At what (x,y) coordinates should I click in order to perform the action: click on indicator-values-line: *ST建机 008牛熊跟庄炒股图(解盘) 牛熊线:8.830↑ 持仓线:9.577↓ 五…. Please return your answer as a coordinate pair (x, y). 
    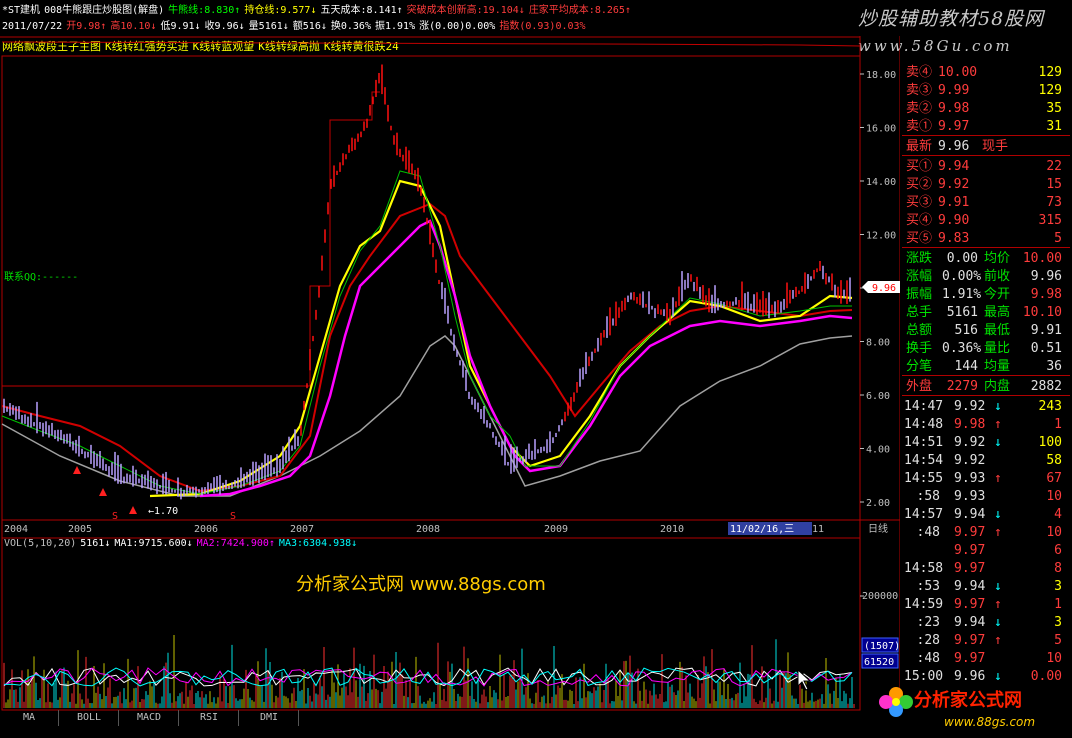
    Looking at the image, I should click on (318, 10).